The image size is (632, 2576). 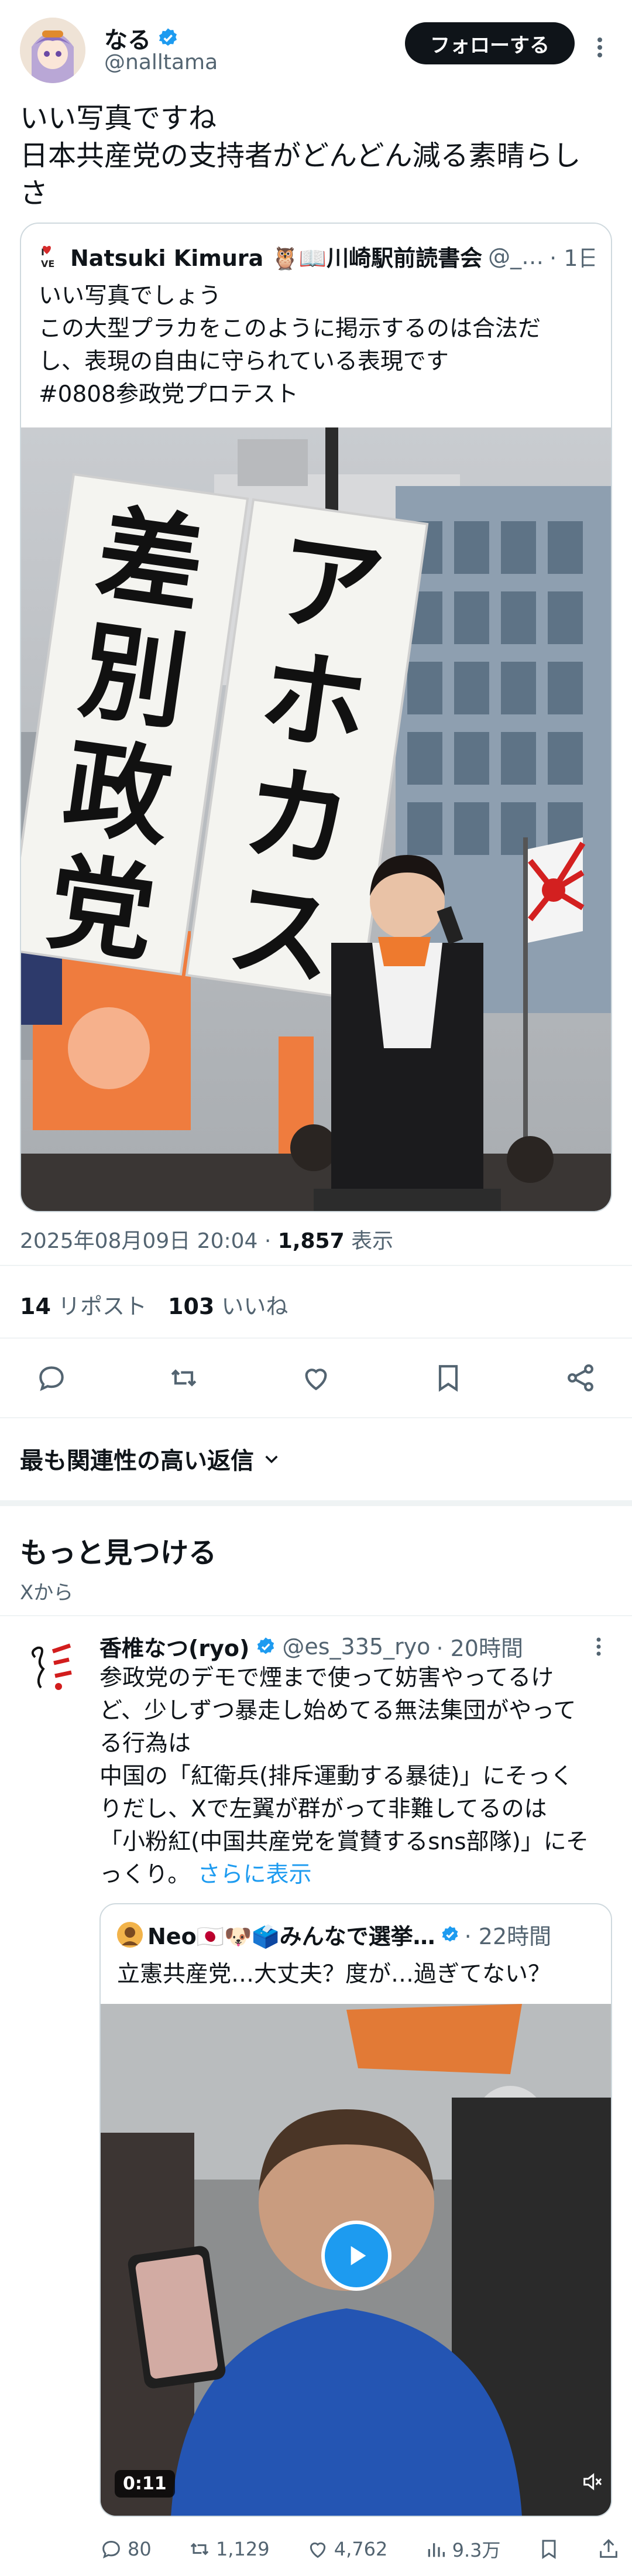 What do you see at coordinates (297, 818) in the screenshot?
I see `placard-char-right: カ` at bounding box center [297, 818].